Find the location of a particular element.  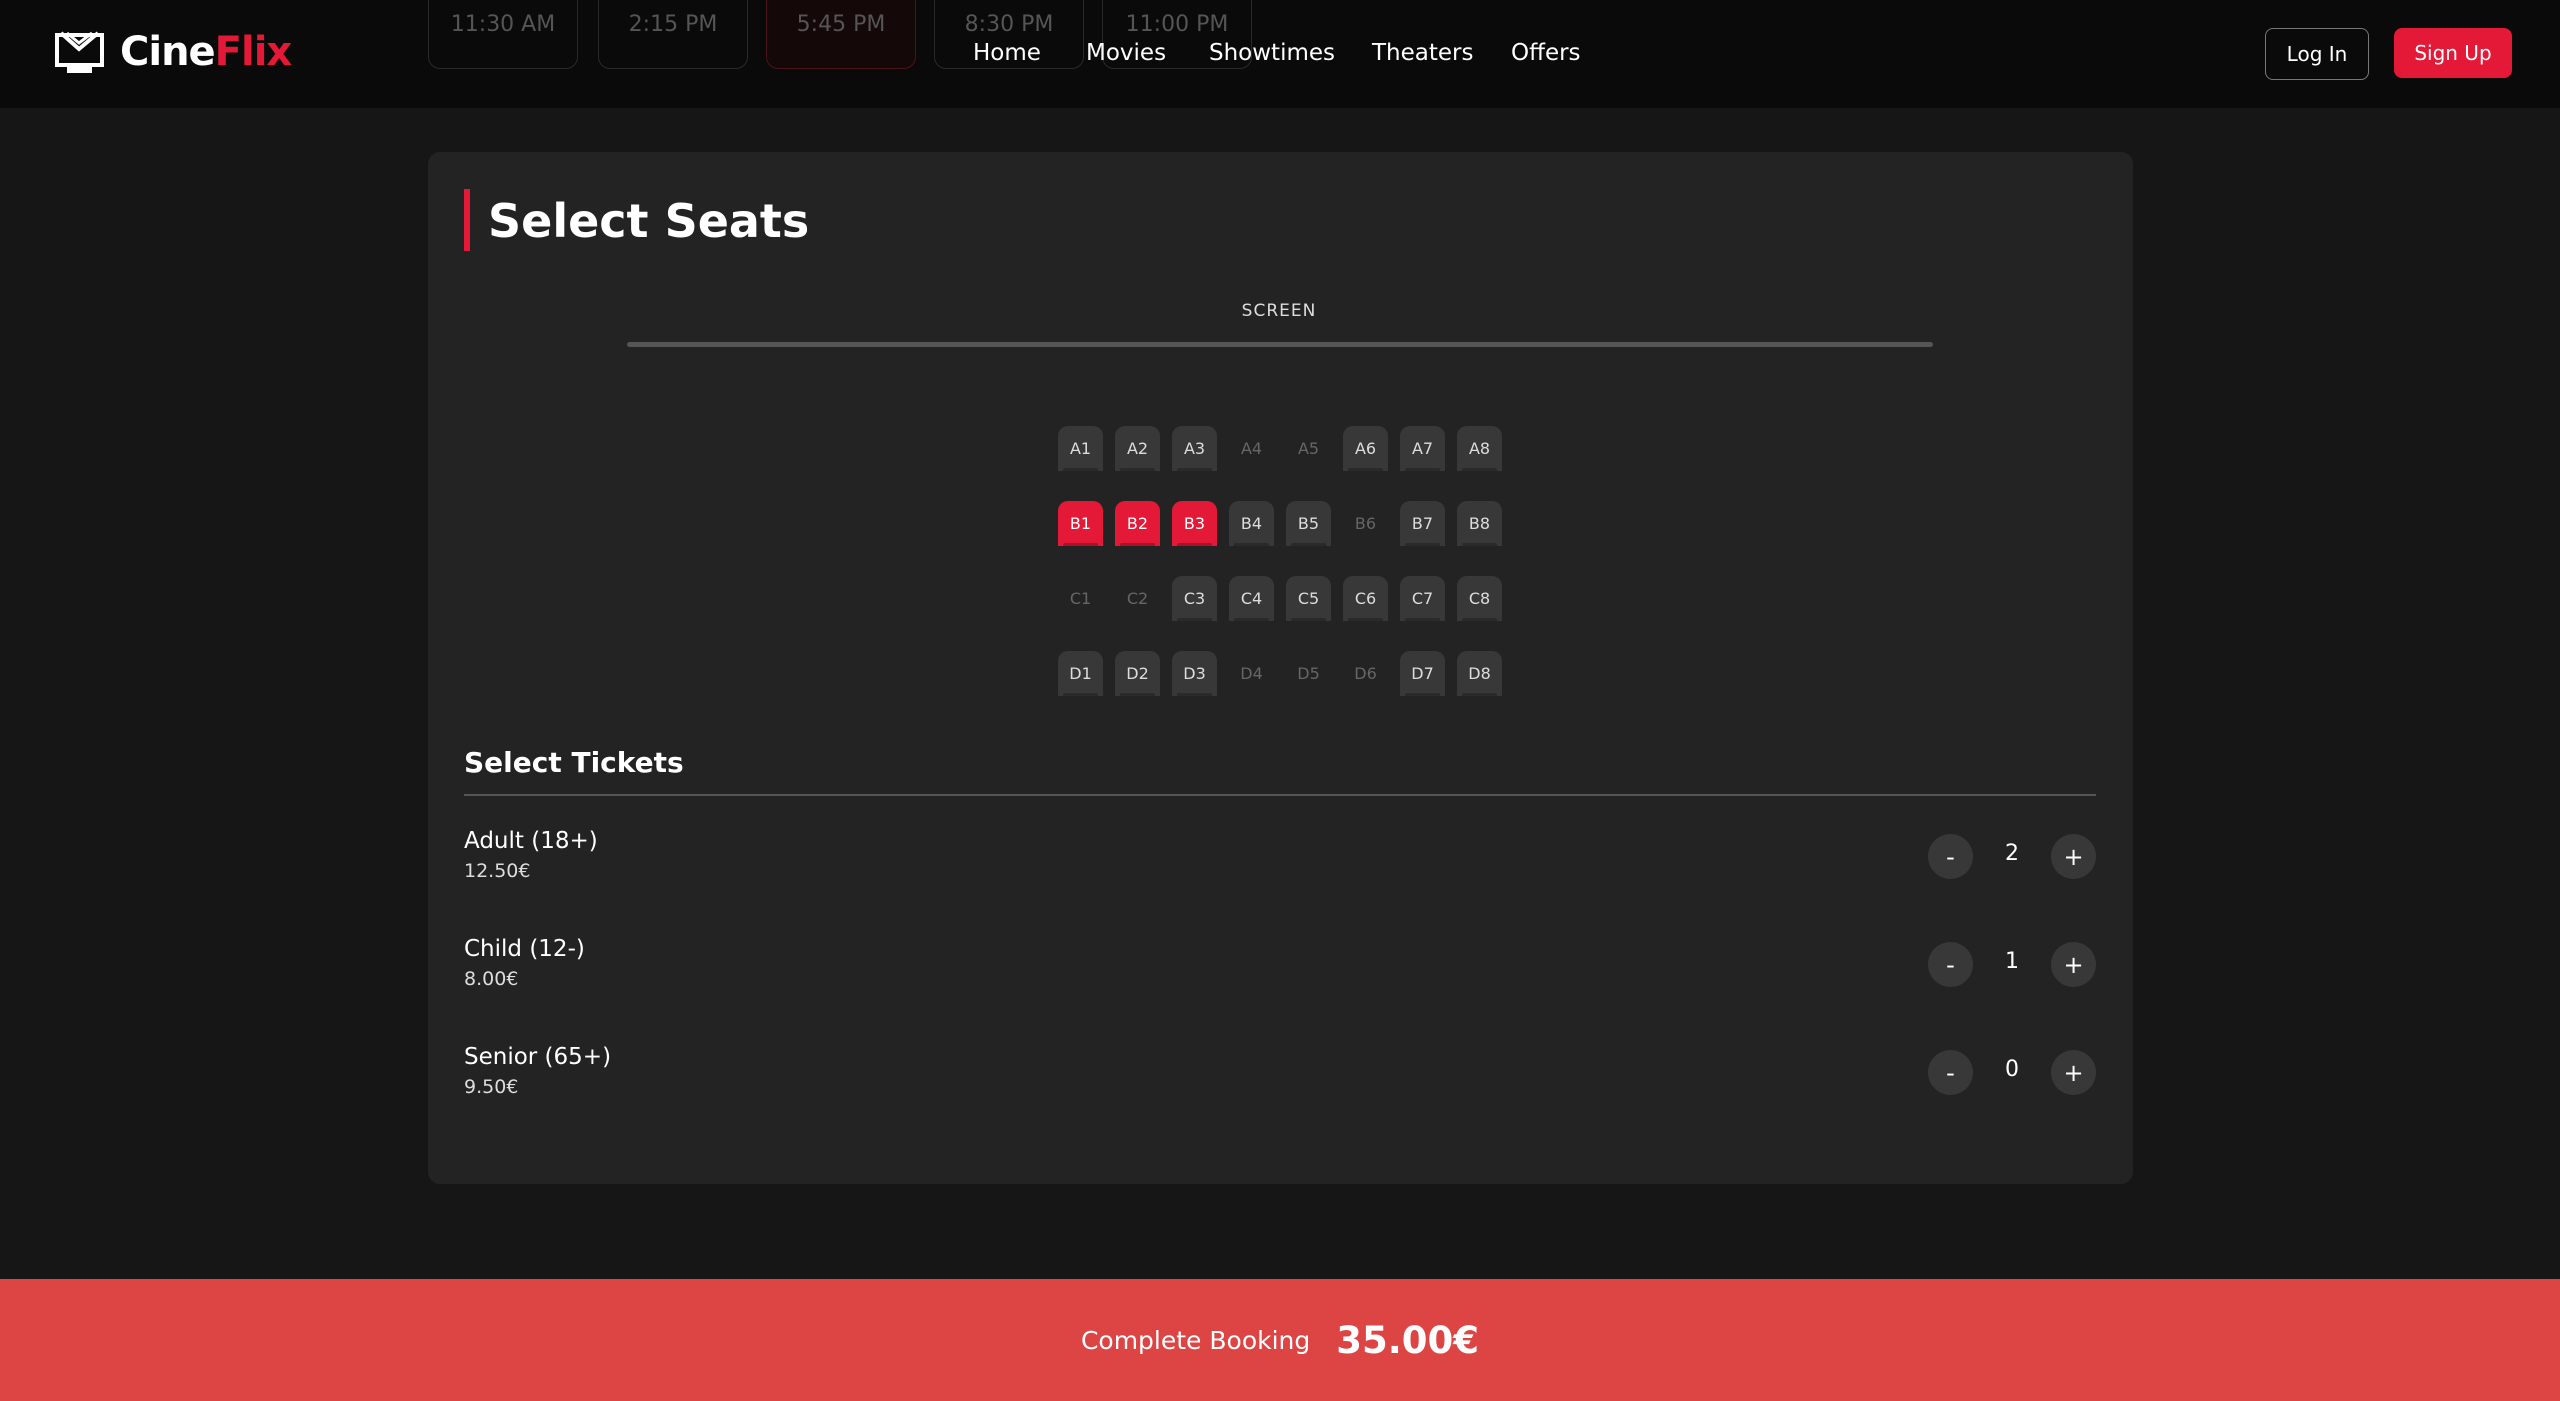

logo: CineFlix is located at coordinates (174, 52).